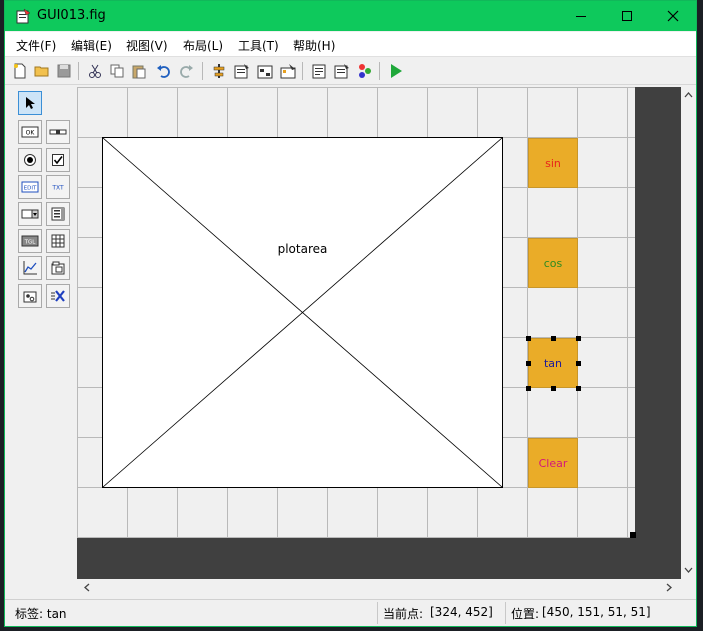 The height and width of the screenshot is (631, 703). What do you see at coordinates (553, 338) in the screenshot?
I see `resize-handle-n` at bounding box center [553, 338].